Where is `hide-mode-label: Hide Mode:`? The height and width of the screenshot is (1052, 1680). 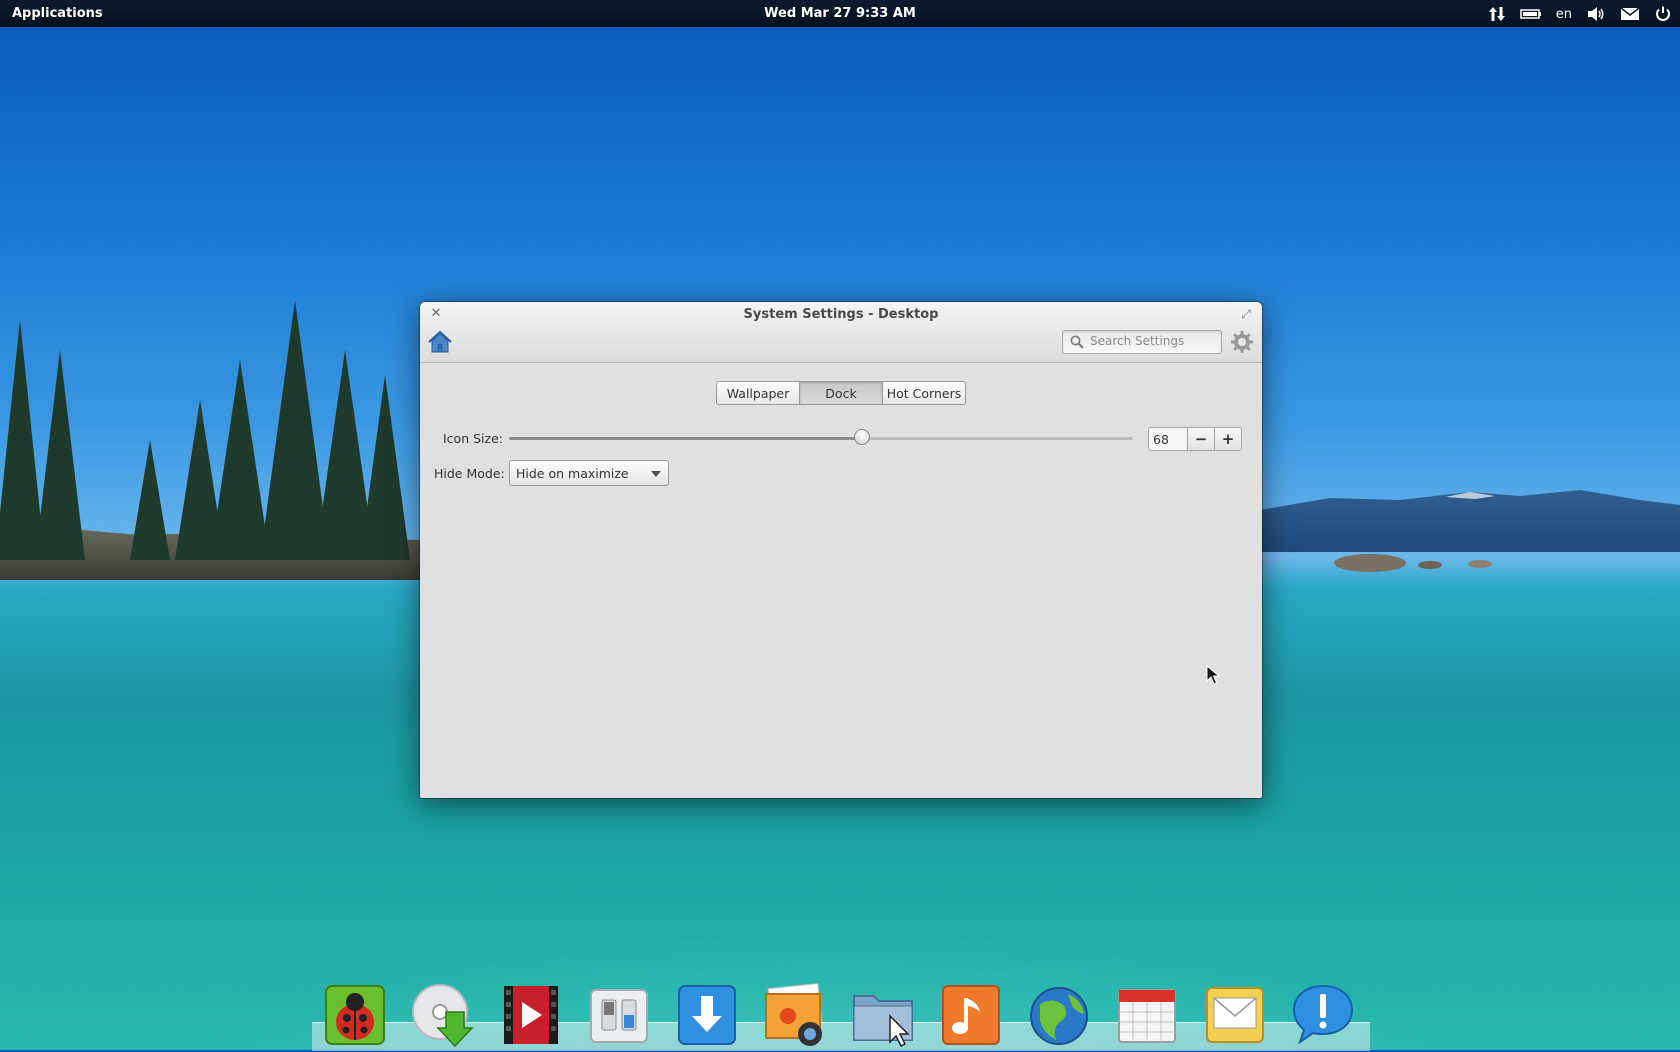
hide-mode-label: Hide Mode: is located at coordinates (469, 473).